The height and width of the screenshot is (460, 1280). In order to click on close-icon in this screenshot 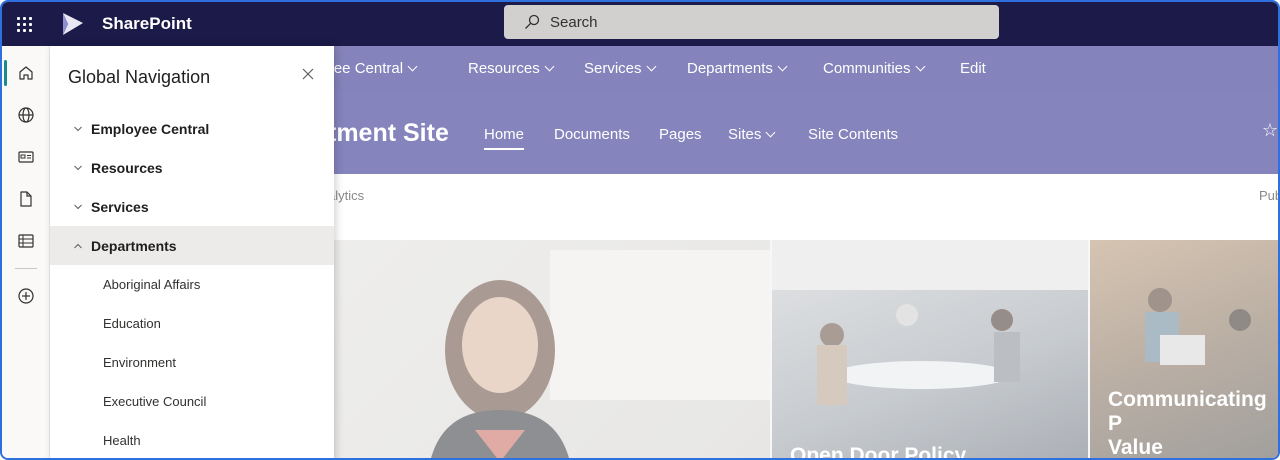, I will do `click(308, 74)`.